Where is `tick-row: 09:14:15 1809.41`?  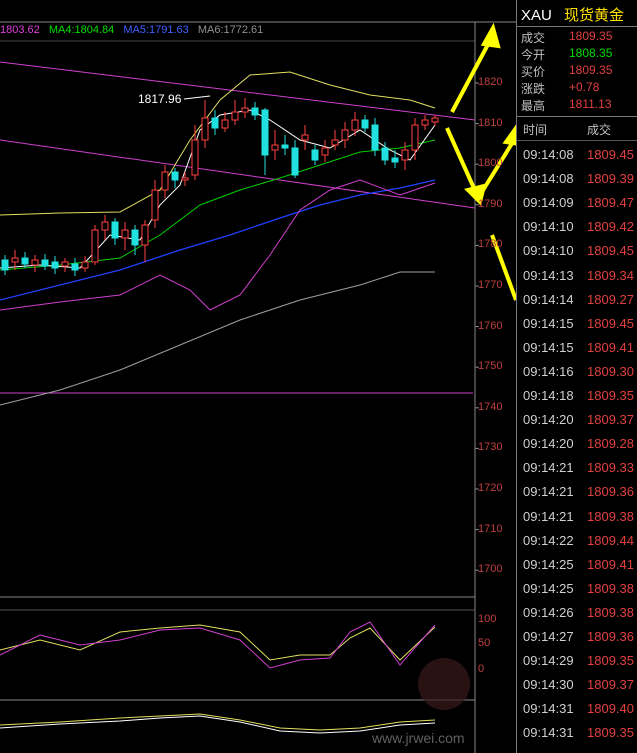 tick-row: 09:14:15 1809.41 is located at coordinates (578, 351).